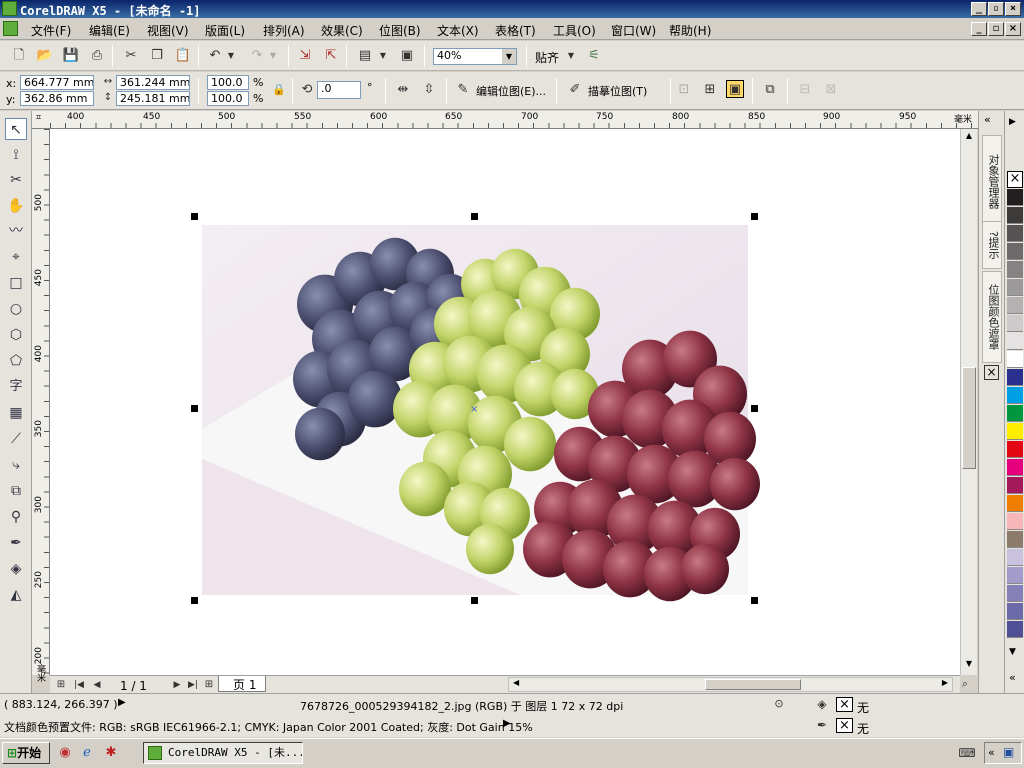  Describe the element at coordinates (365, 56) in the screenshot. I see `application-launcher-icon: ▤` at that location.